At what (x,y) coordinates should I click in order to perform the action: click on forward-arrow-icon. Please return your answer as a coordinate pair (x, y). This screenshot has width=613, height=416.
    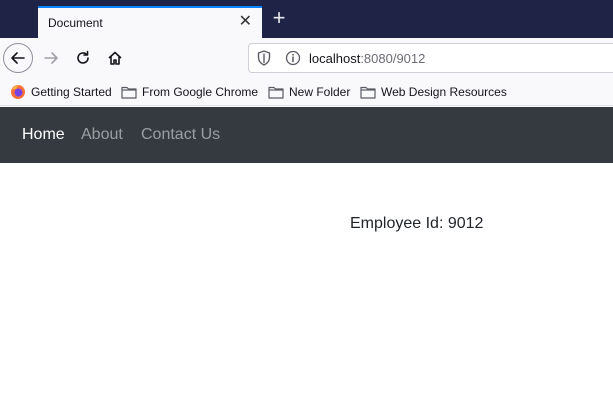
    Looking at the image, I should click on (51, 58).